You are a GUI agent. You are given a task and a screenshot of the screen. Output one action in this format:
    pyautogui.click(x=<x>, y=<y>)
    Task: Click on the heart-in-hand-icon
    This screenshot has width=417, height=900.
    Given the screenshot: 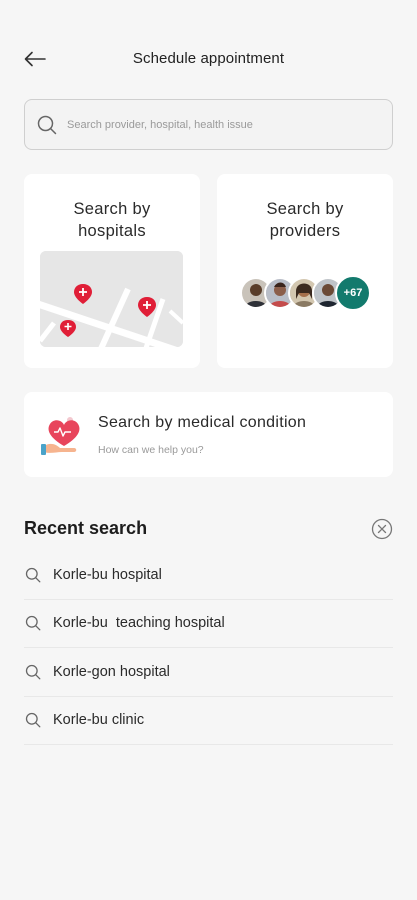 What is the action you would take?
    pyautogui.click(x=64, y=435)
    